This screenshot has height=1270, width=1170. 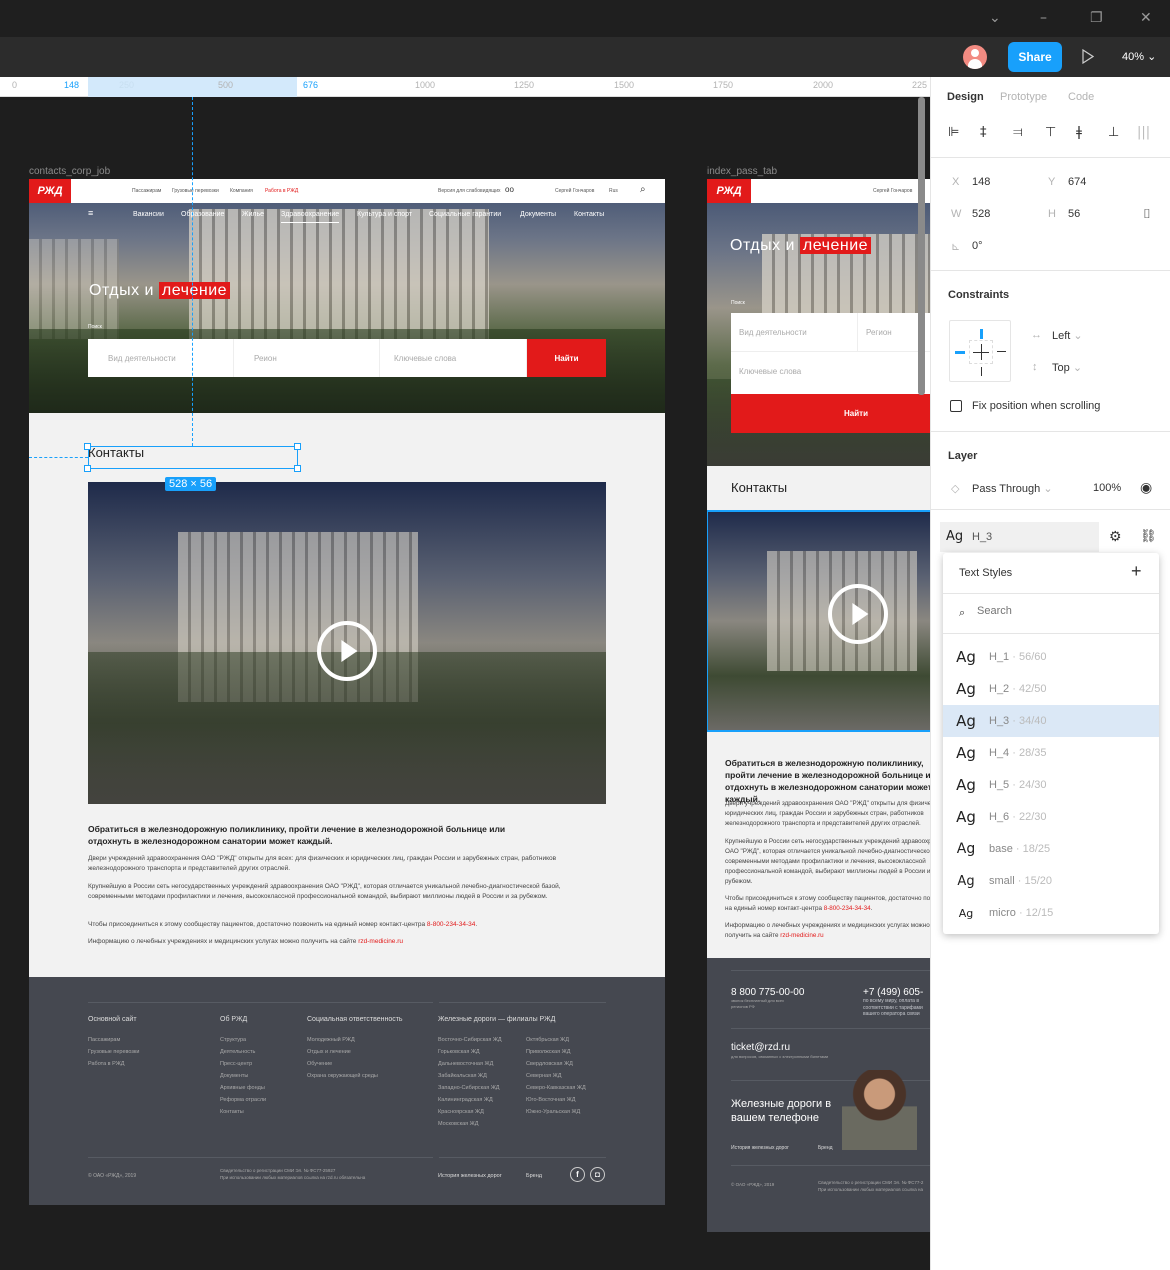 What do you see at coordinates (1043, 18) in the screenshot?
I see `minimize-icon: –` at bounding box center [1043, 18].